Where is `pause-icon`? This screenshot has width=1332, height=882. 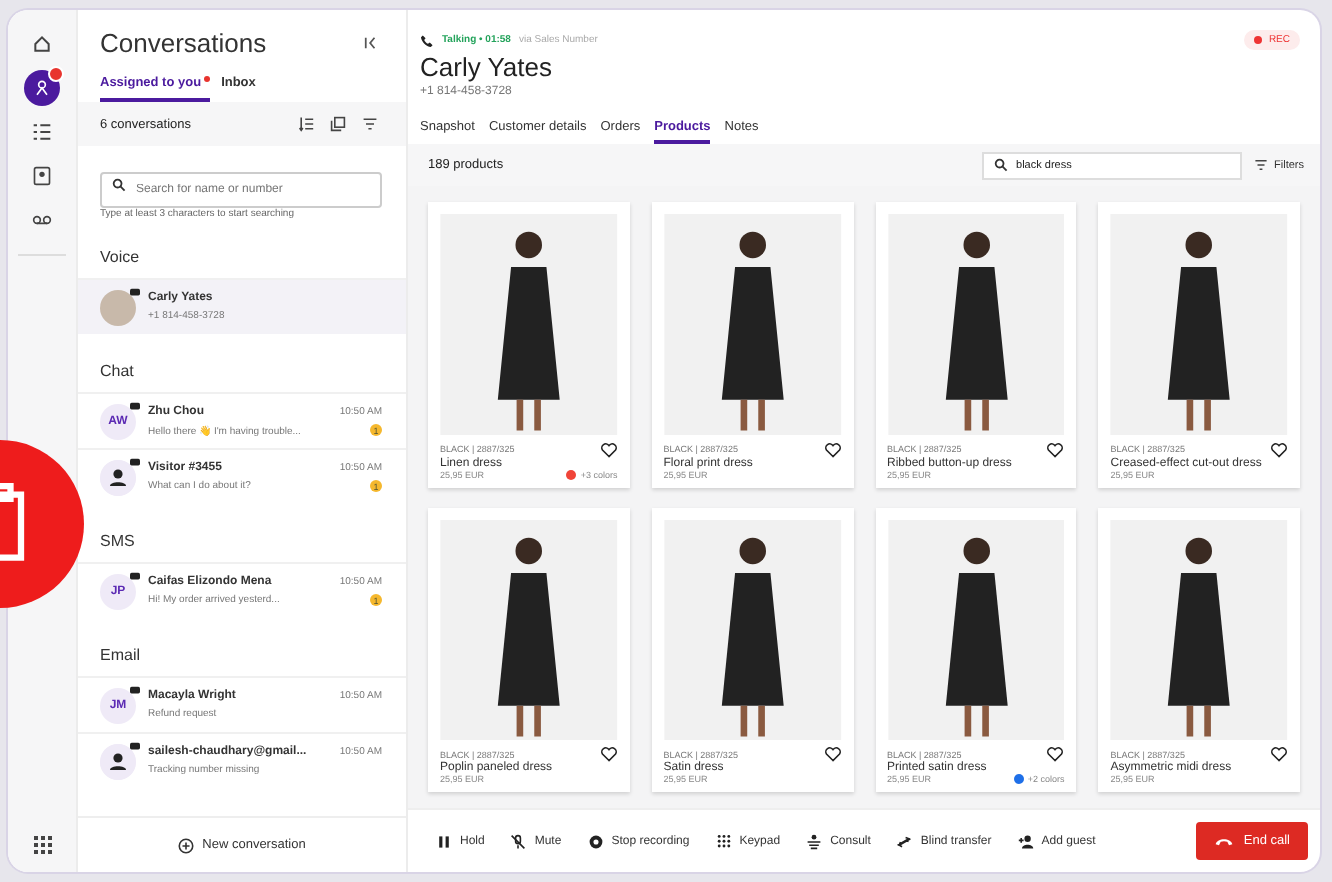
pause-icon is located at coordinates (444, 841).